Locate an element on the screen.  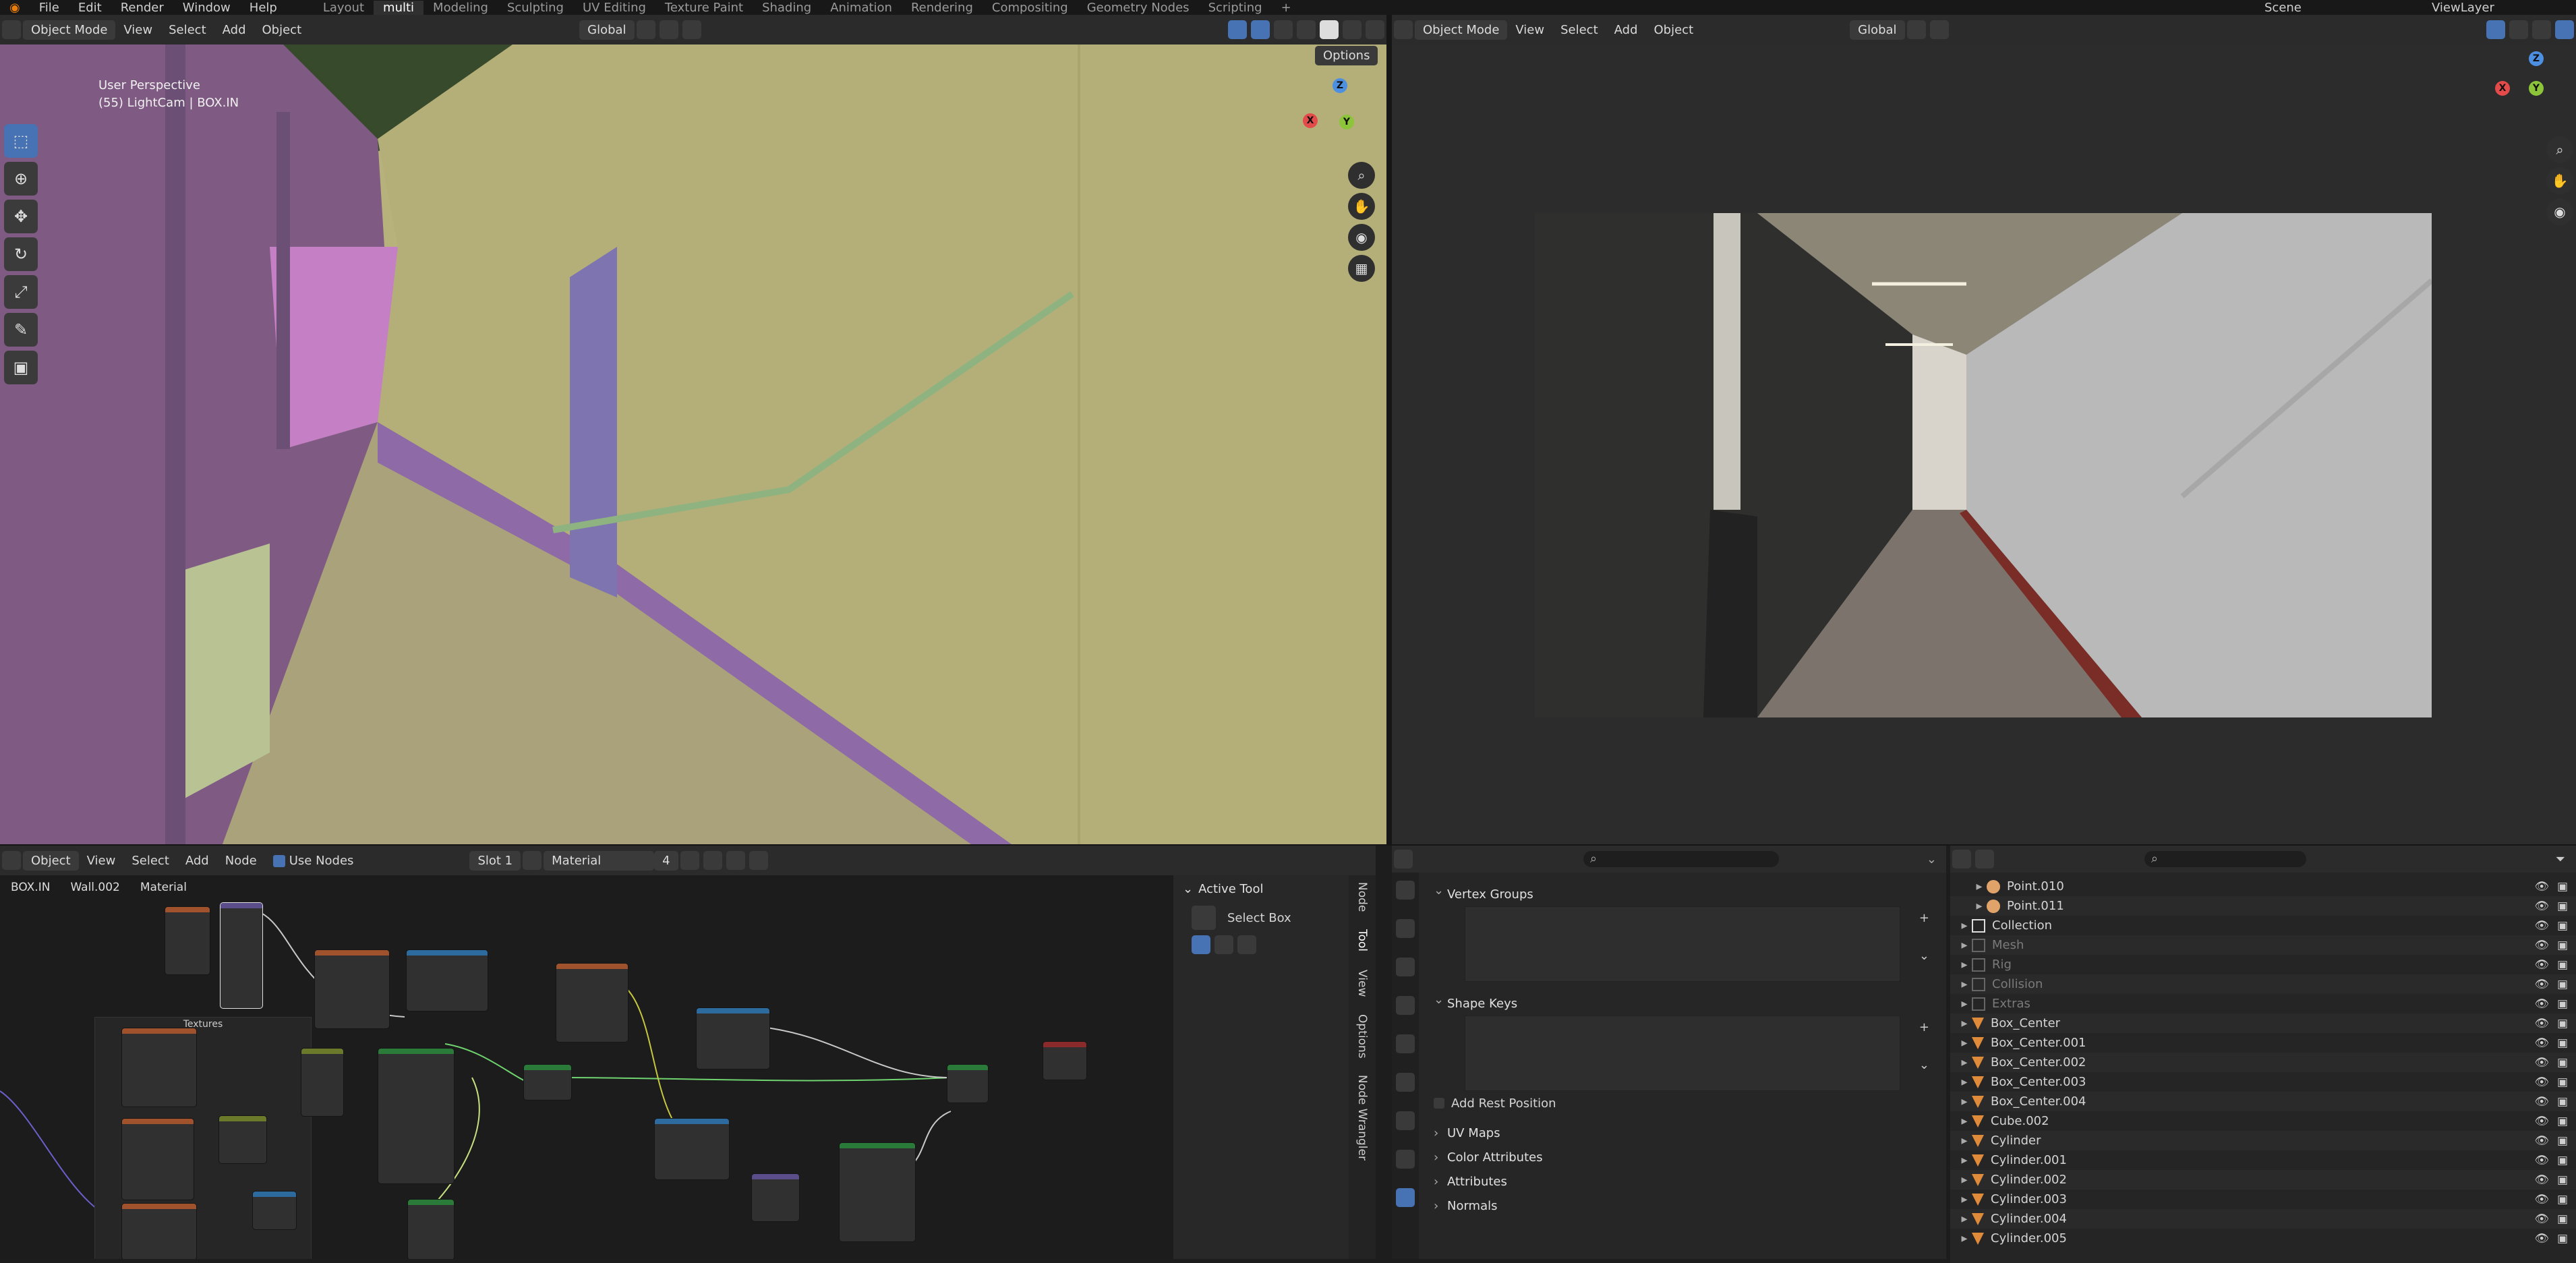
scale-tool-icon: ⤢ is located at coordinates (21, 292).